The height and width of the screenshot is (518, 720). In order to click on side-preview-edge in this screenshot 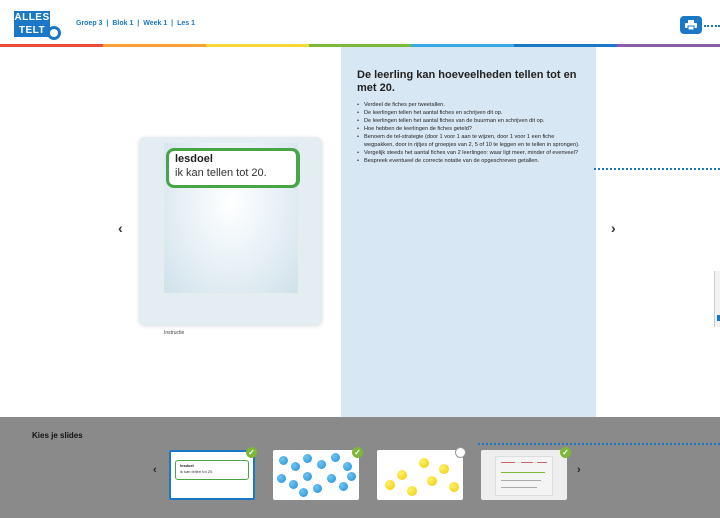, I will do `click(717, 299)`.